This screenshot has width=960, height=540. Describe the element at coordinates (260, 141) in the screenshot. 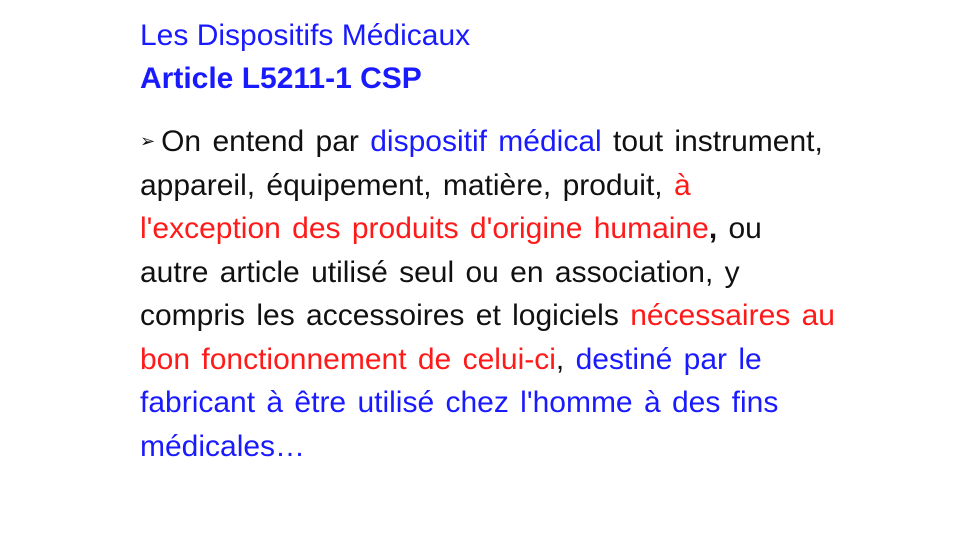

I see `text-intro: On entend par` at that location.